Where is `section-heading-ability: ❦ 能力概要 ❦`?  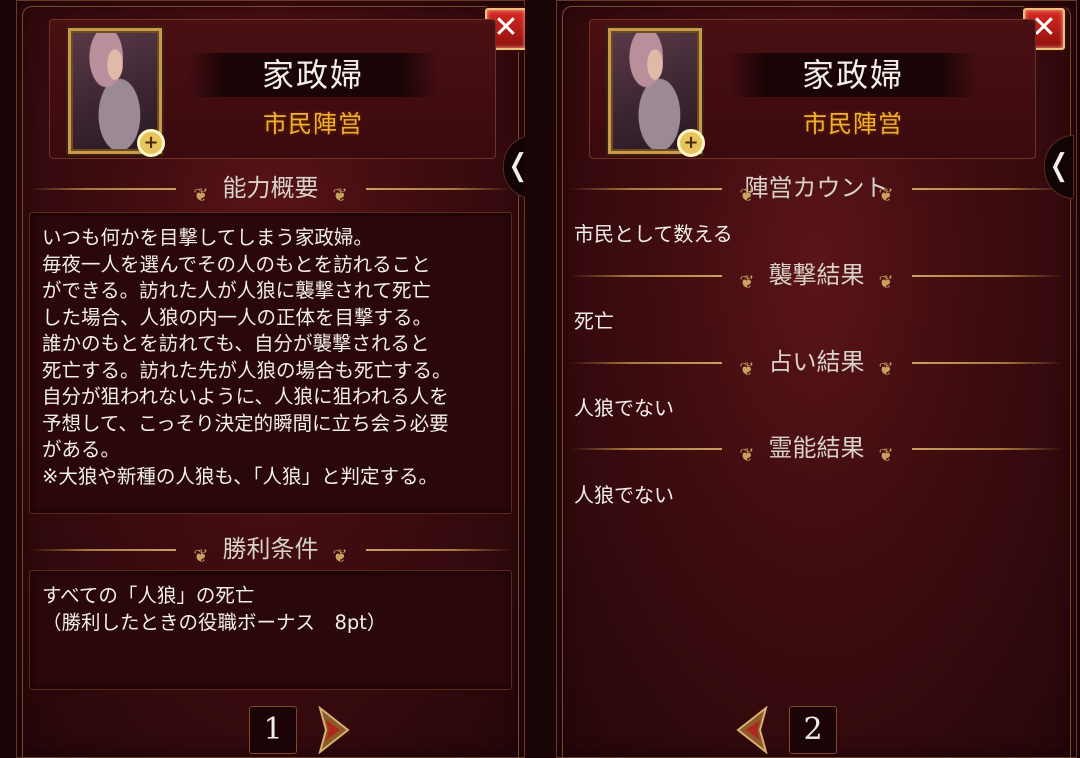
section-heading-ability: ❦ 能力概要 ❦ is located at coordinates (270, 188).